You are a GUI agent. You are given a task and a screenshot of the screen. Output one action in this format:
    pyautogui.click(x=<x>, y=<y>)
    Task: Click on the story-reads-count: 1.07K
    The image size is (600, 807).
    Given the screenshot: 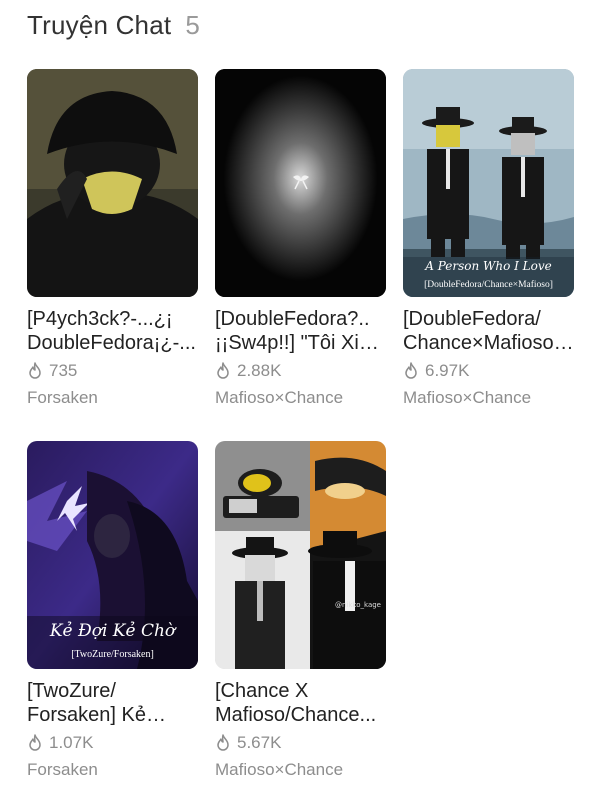 What is the action you would take?
    pyautogui.click(x=71, y=742)
    